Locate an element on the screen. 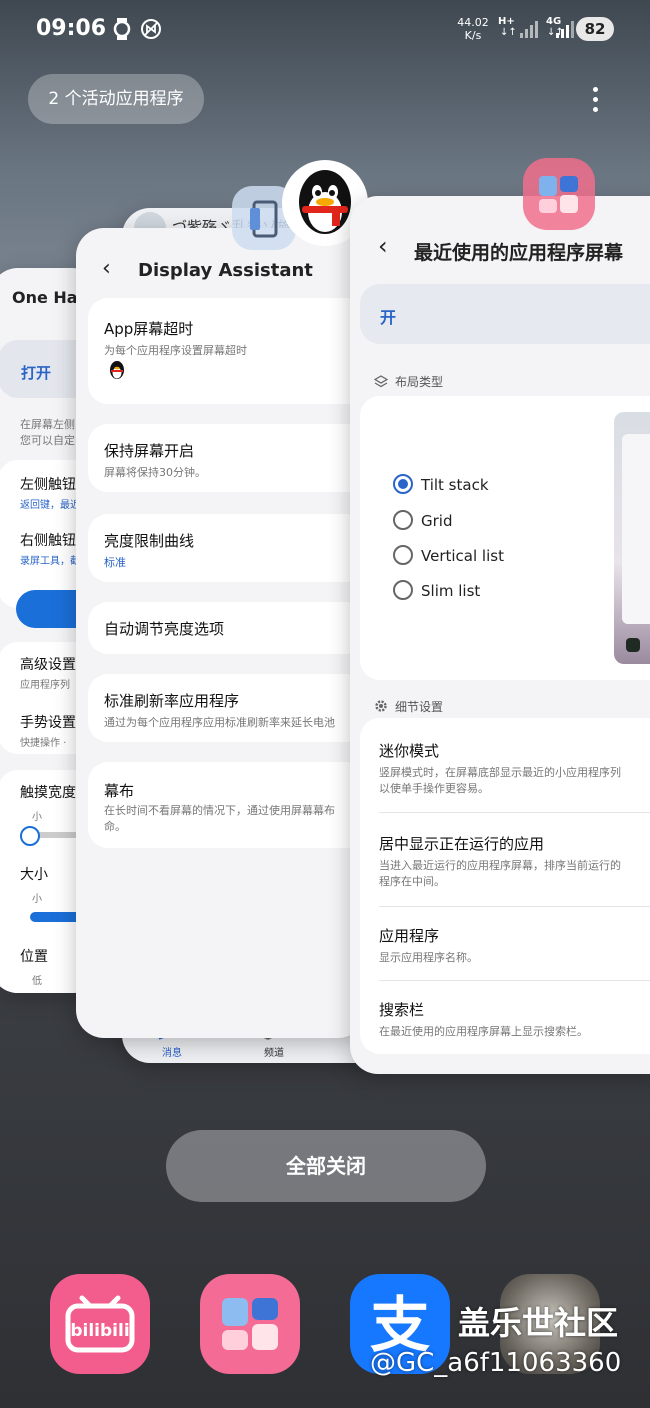  close-all-button: 全部关闭 is located at coordinates (326, 1166).